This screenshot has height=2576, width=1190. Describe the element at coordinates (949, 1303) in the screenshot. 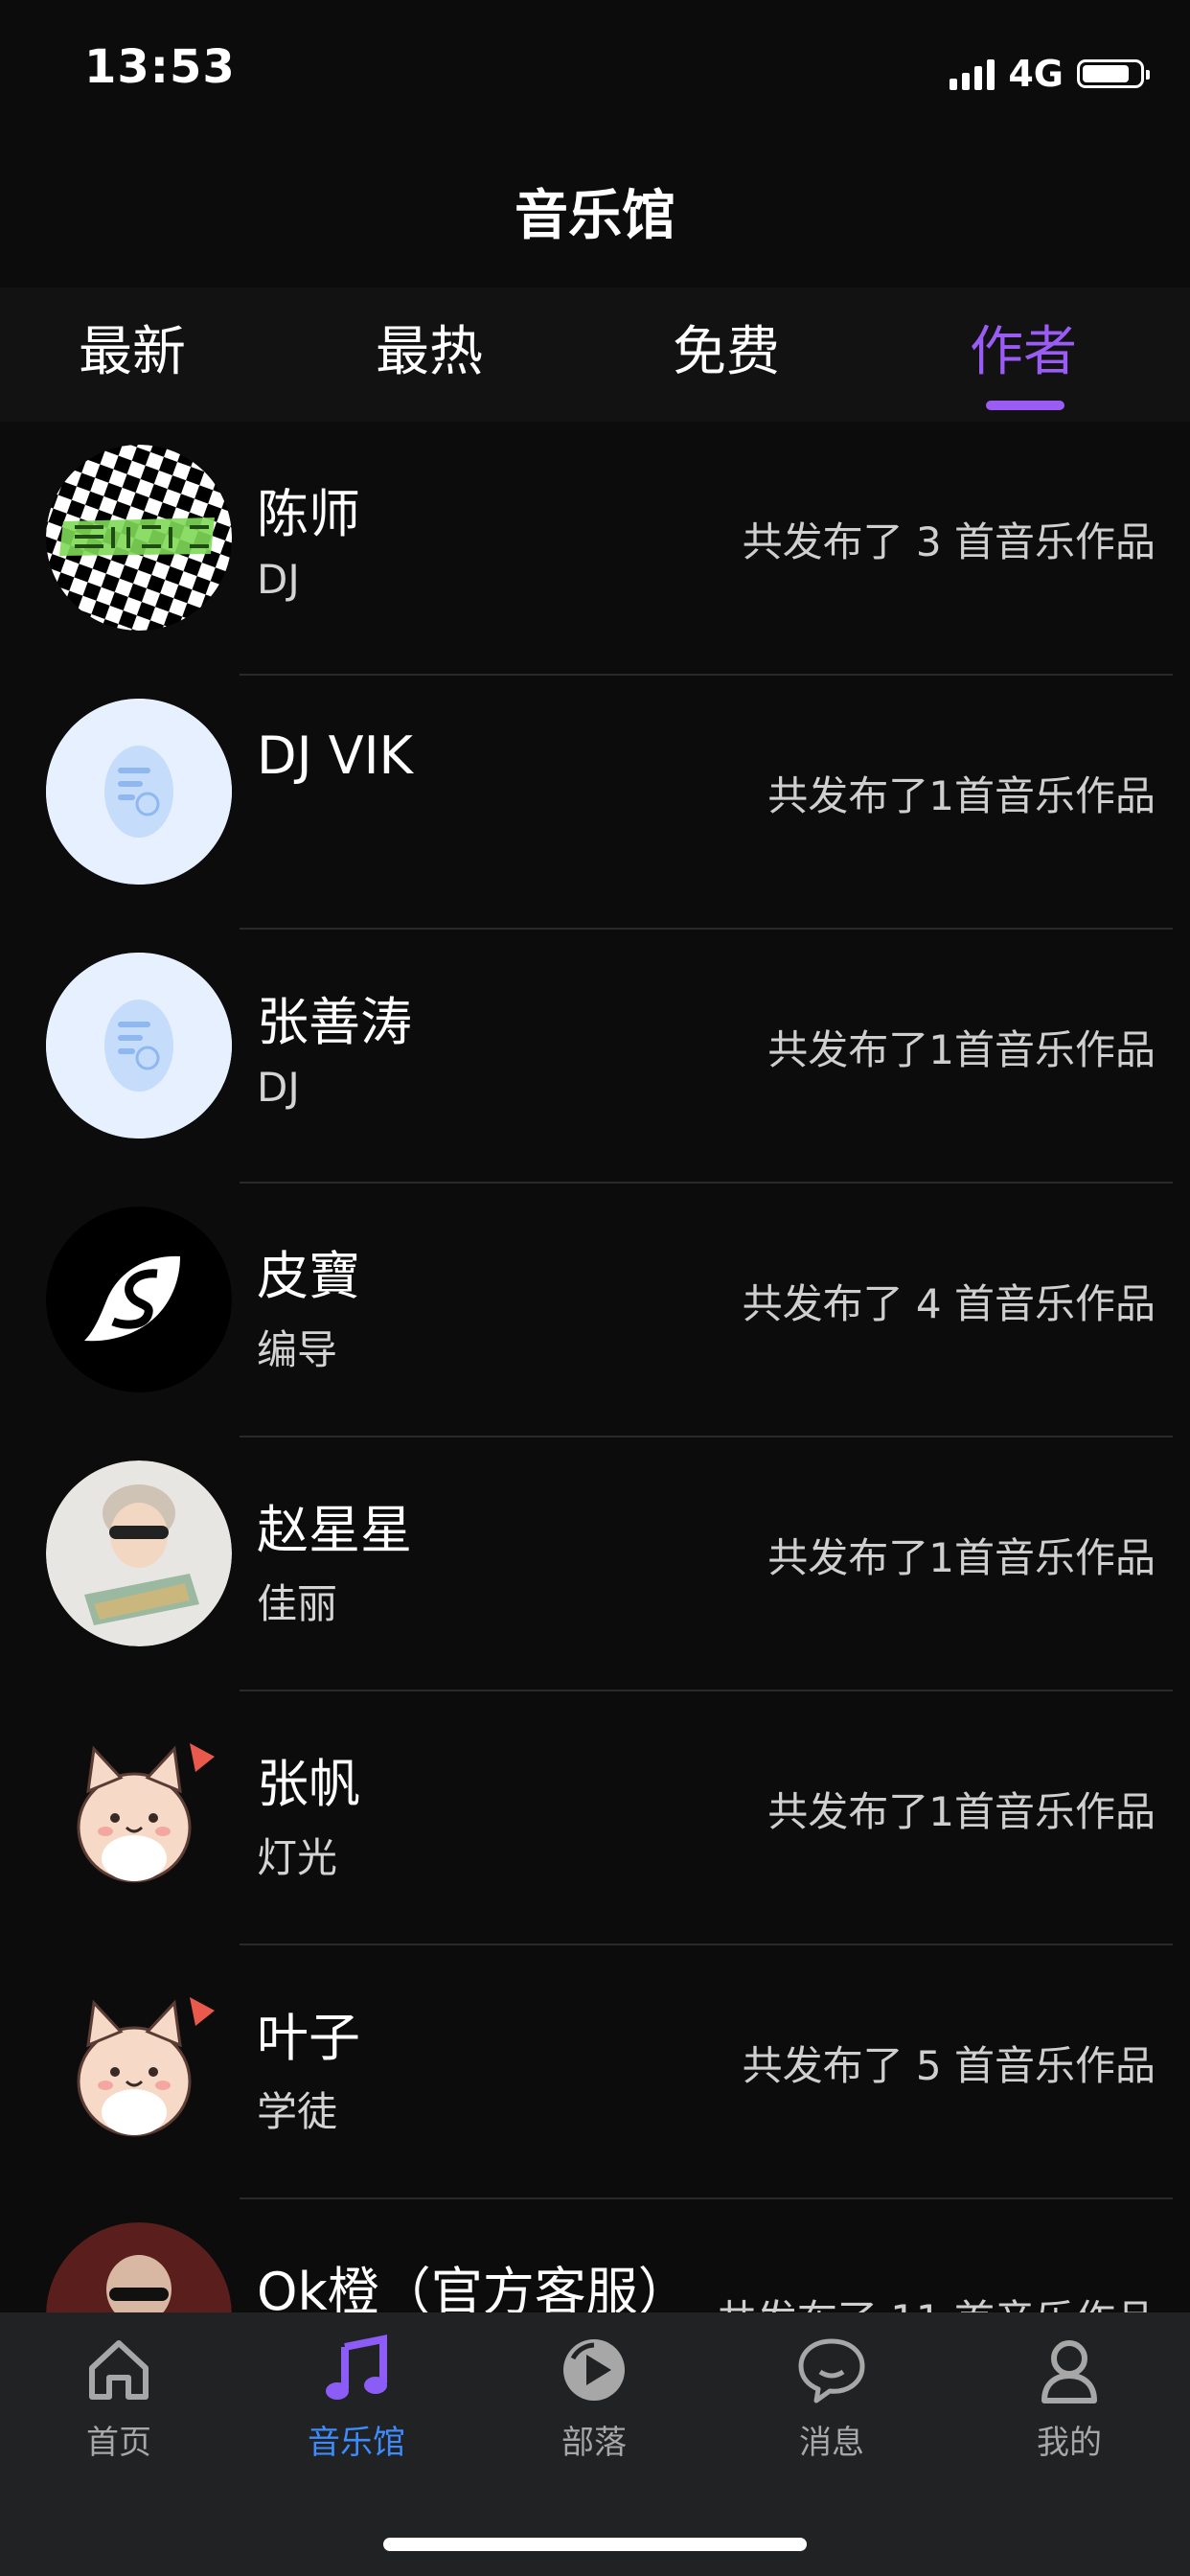

I see `works-count: 共发布了 4 首音乐作品` at that location.